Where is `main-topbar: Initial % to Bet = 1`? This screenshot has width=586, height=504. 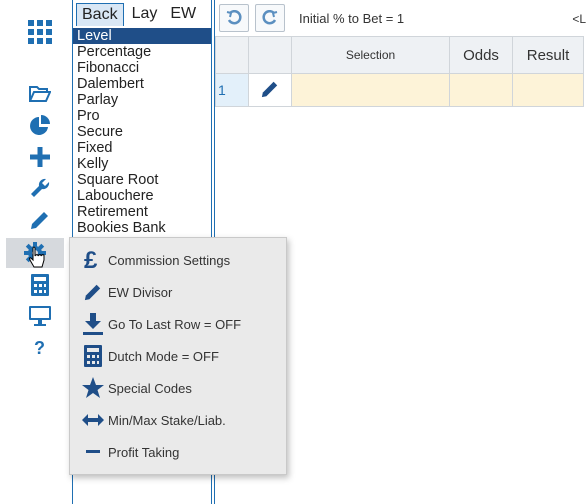 main-topbar: Initial % to Bet = 1 is located at coordinates (400, 18).